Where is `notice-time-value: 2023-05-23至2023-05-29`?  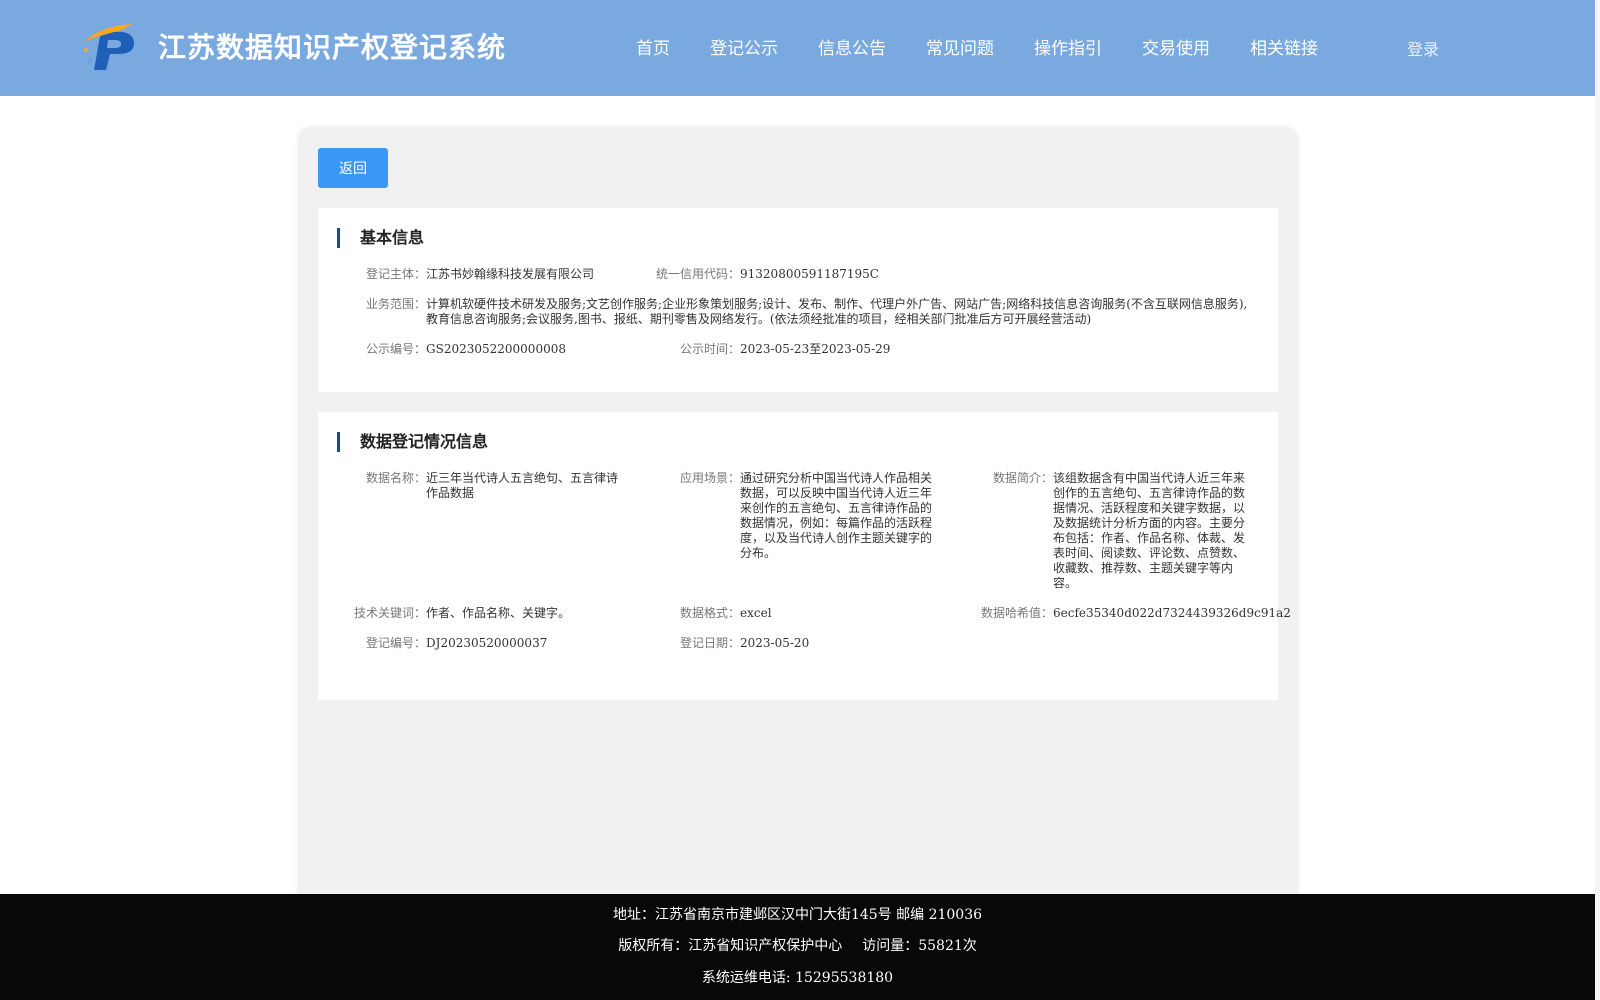
notice-time-value: 2023-05-23至2023-05-29 is located at coordinates (815, 349).